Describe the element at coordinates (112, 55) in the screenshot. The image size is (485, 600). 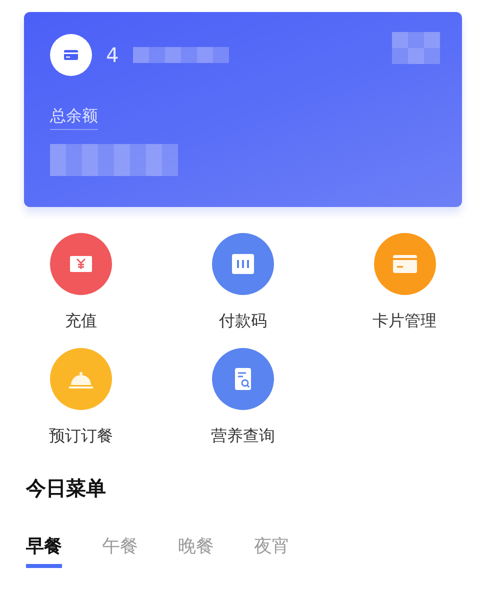
I see `card-number: 4` at that location.